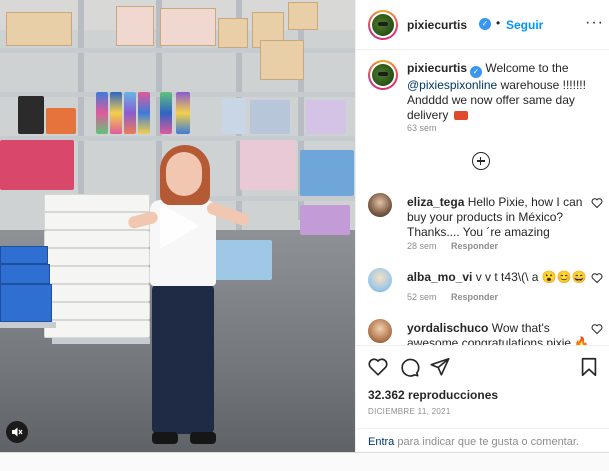 This screenshot has width=609, height=471. What do you see at coordinates (422, 128) in the screenshot?
I see `caption-timestamp: 63 sem` at bounding box center [422, 128].